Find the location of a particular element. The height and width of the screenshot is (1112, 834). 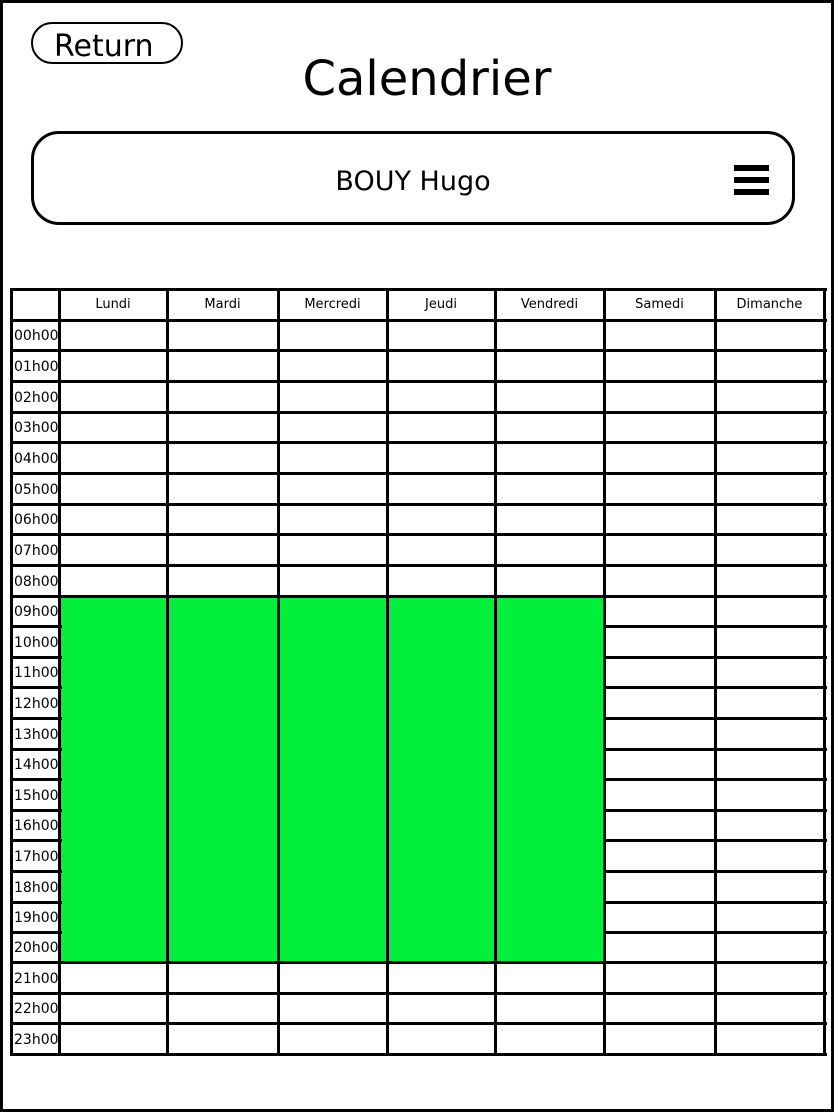

time-slot-jeudi-22h00 is located at coordinates (441, 1008).